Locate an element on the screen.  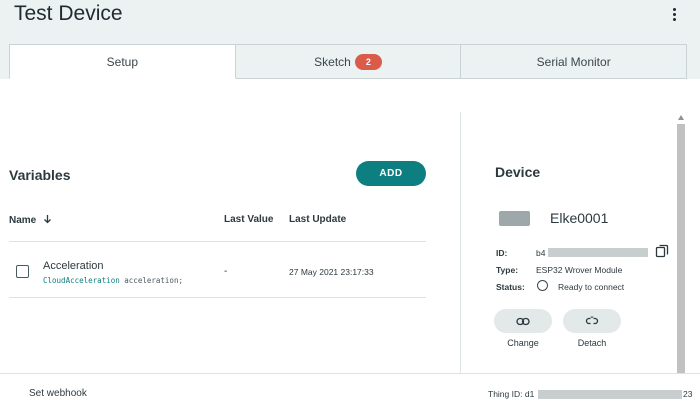
page-title: Test Device is located at coordinates (68, 13).